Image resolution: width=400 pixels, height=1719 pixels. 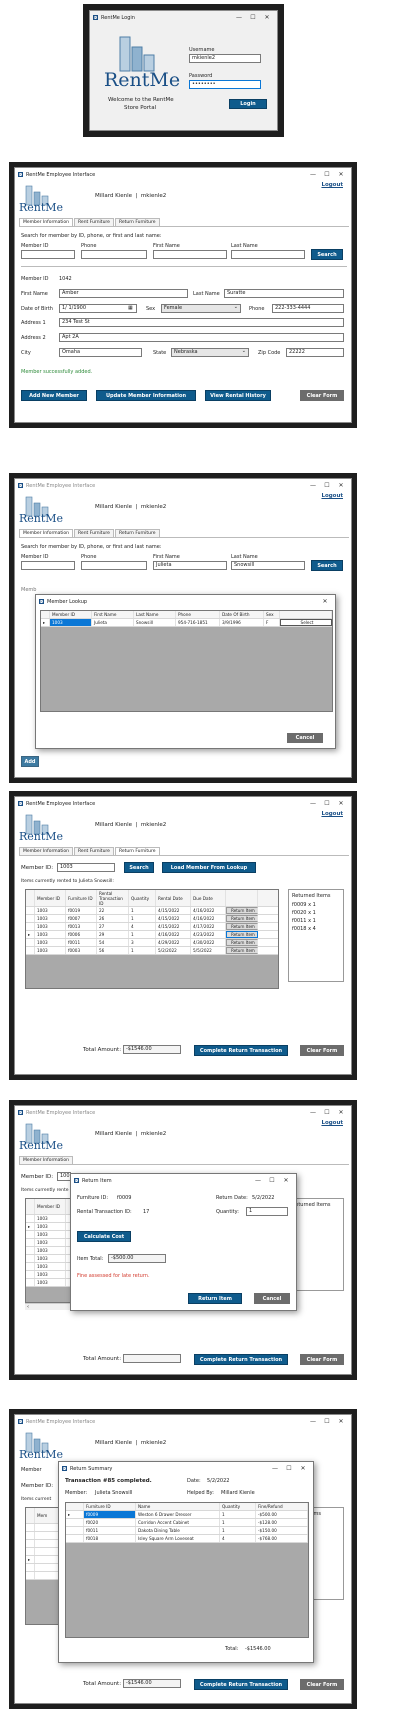 What do you see at coordinates (81, 910) in the screenshot?
I see `cell-furniture: f0019` at bounding box center [81, 910].